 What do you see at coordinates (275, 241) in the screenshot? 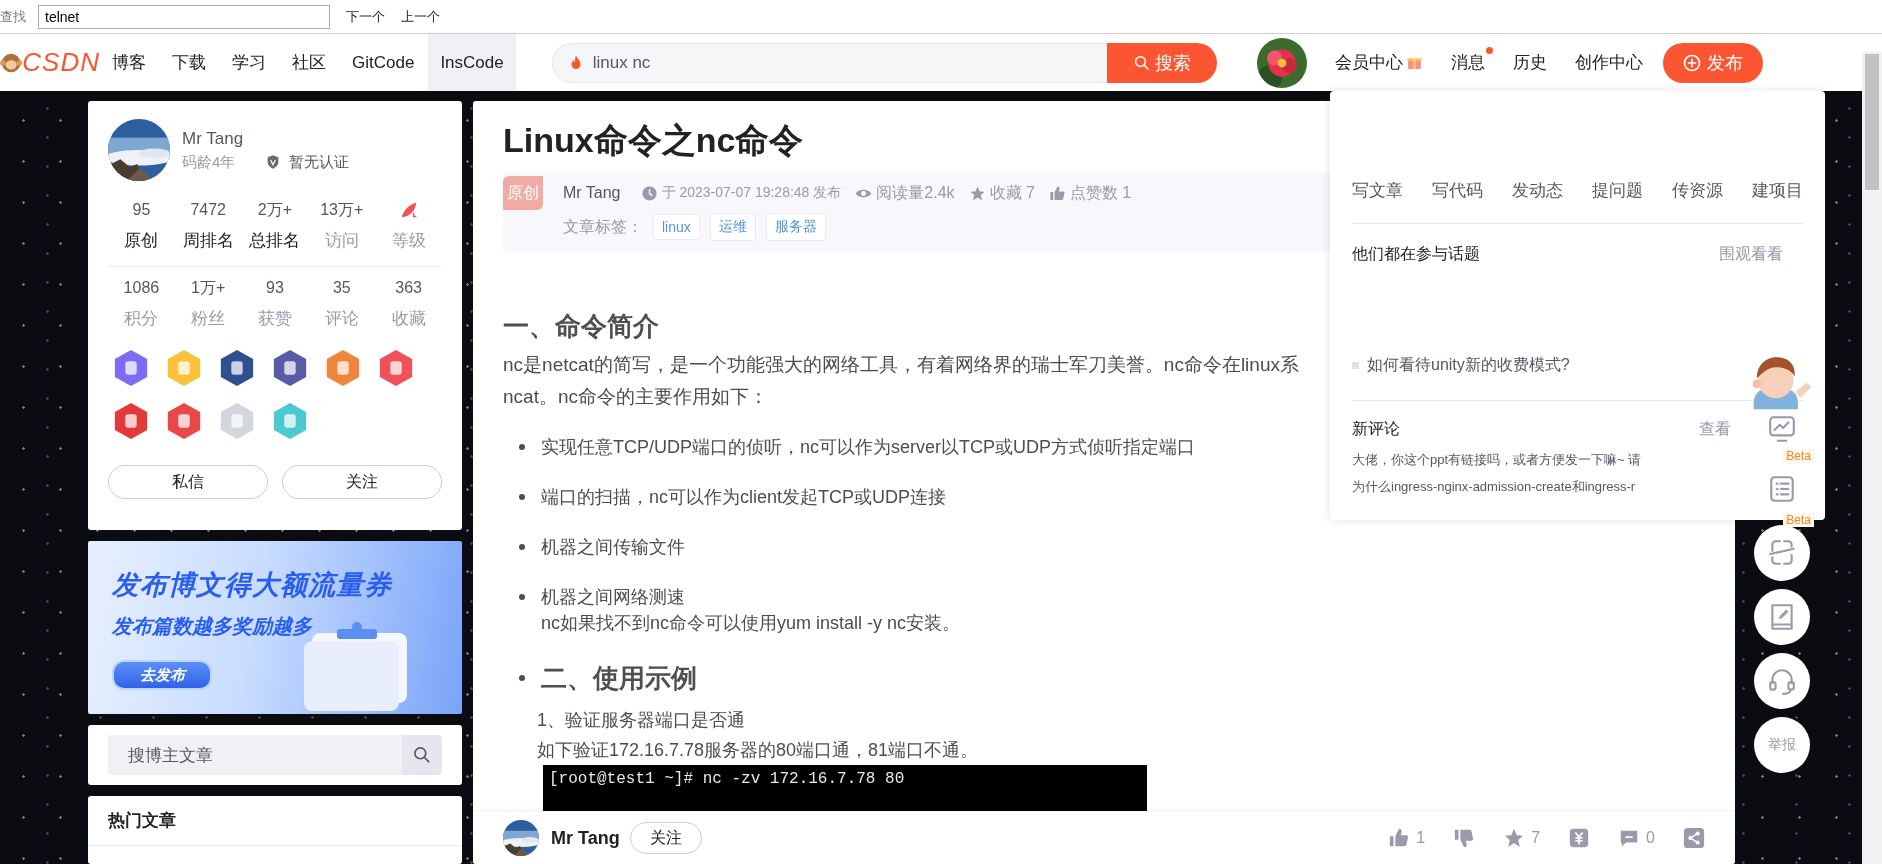
I see `stat-label: 总排名` at bounding box center [275, 241].